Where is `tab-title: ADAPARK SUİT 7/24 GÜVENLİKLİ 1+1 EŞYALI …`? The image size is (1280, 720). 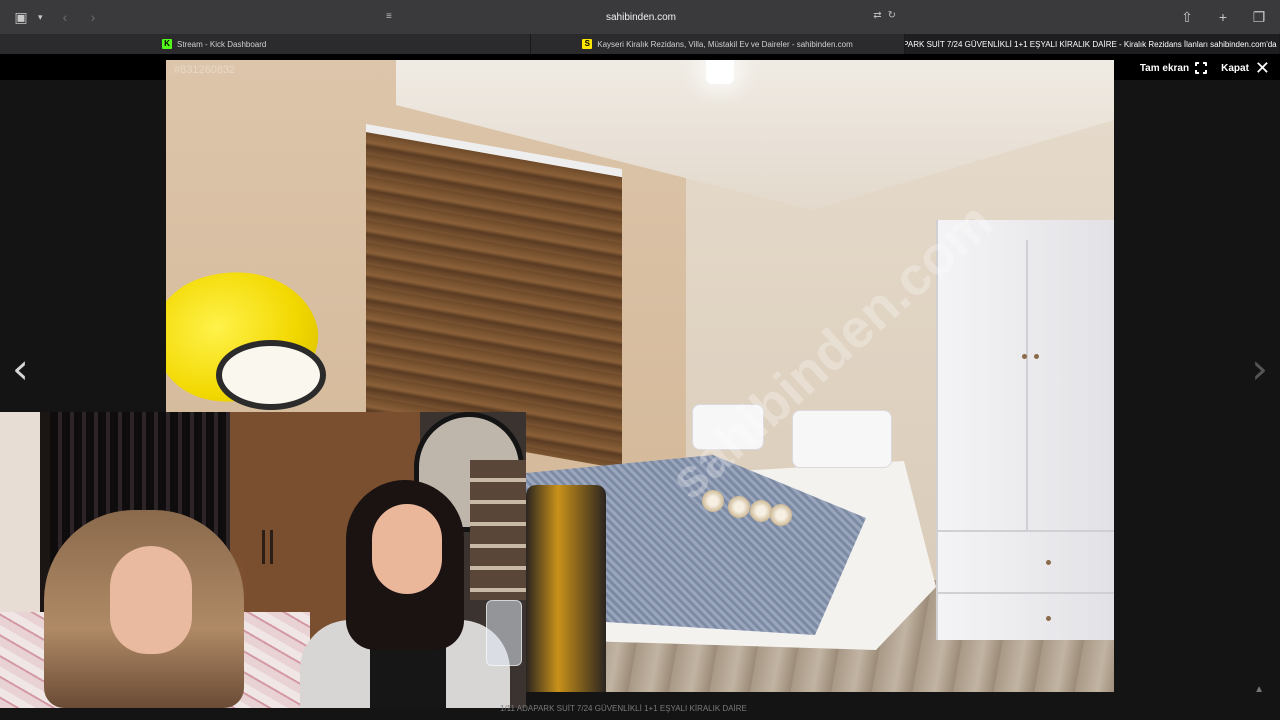 tab-title: ADAPARK SUİT 7/24 GÜVENLİKLİ 1+1 EŞYALI … is located at coordinates (1092, 44).